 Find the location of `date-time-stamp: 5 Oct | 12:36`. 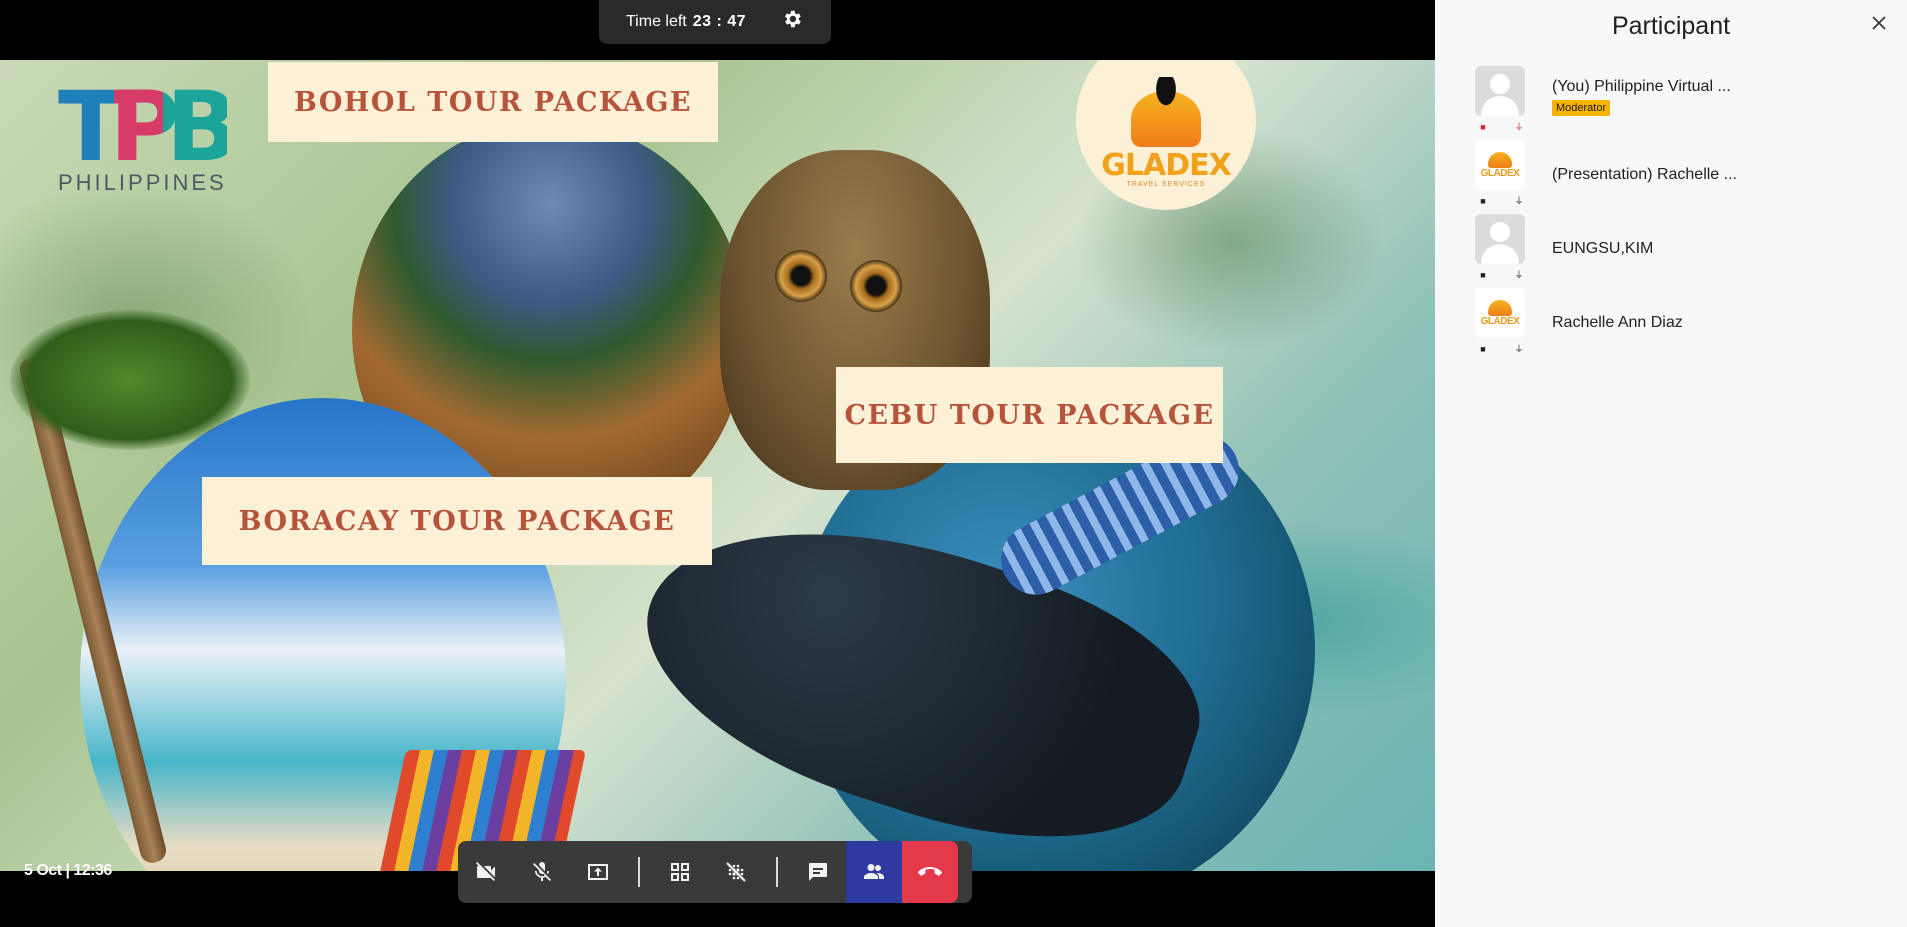

date-time-stamp: 5 Oct | 12:36 is located at coordinates (68, 870).